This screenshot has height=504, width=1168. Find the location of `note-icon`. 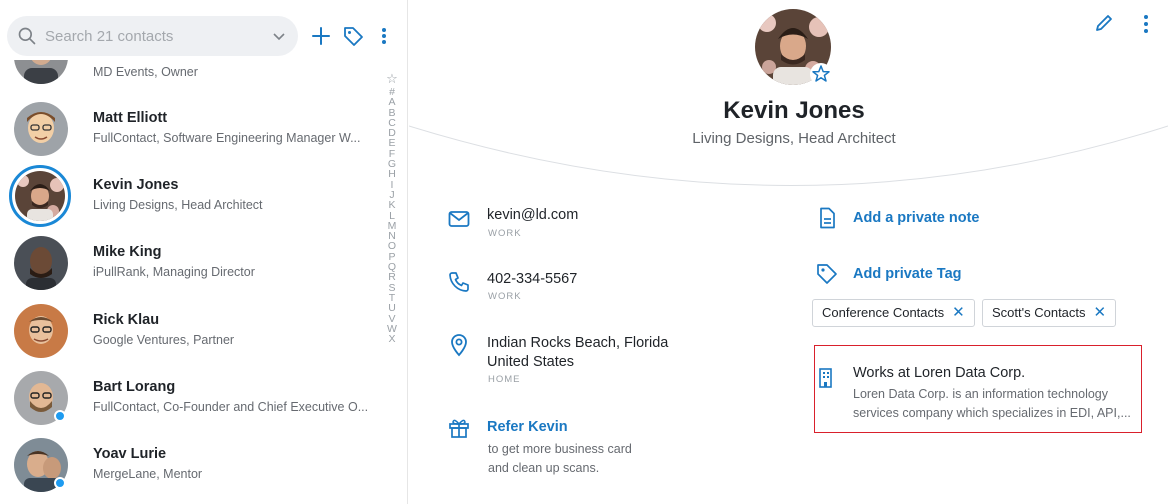

note-icon is located at coordinates (827, 218).